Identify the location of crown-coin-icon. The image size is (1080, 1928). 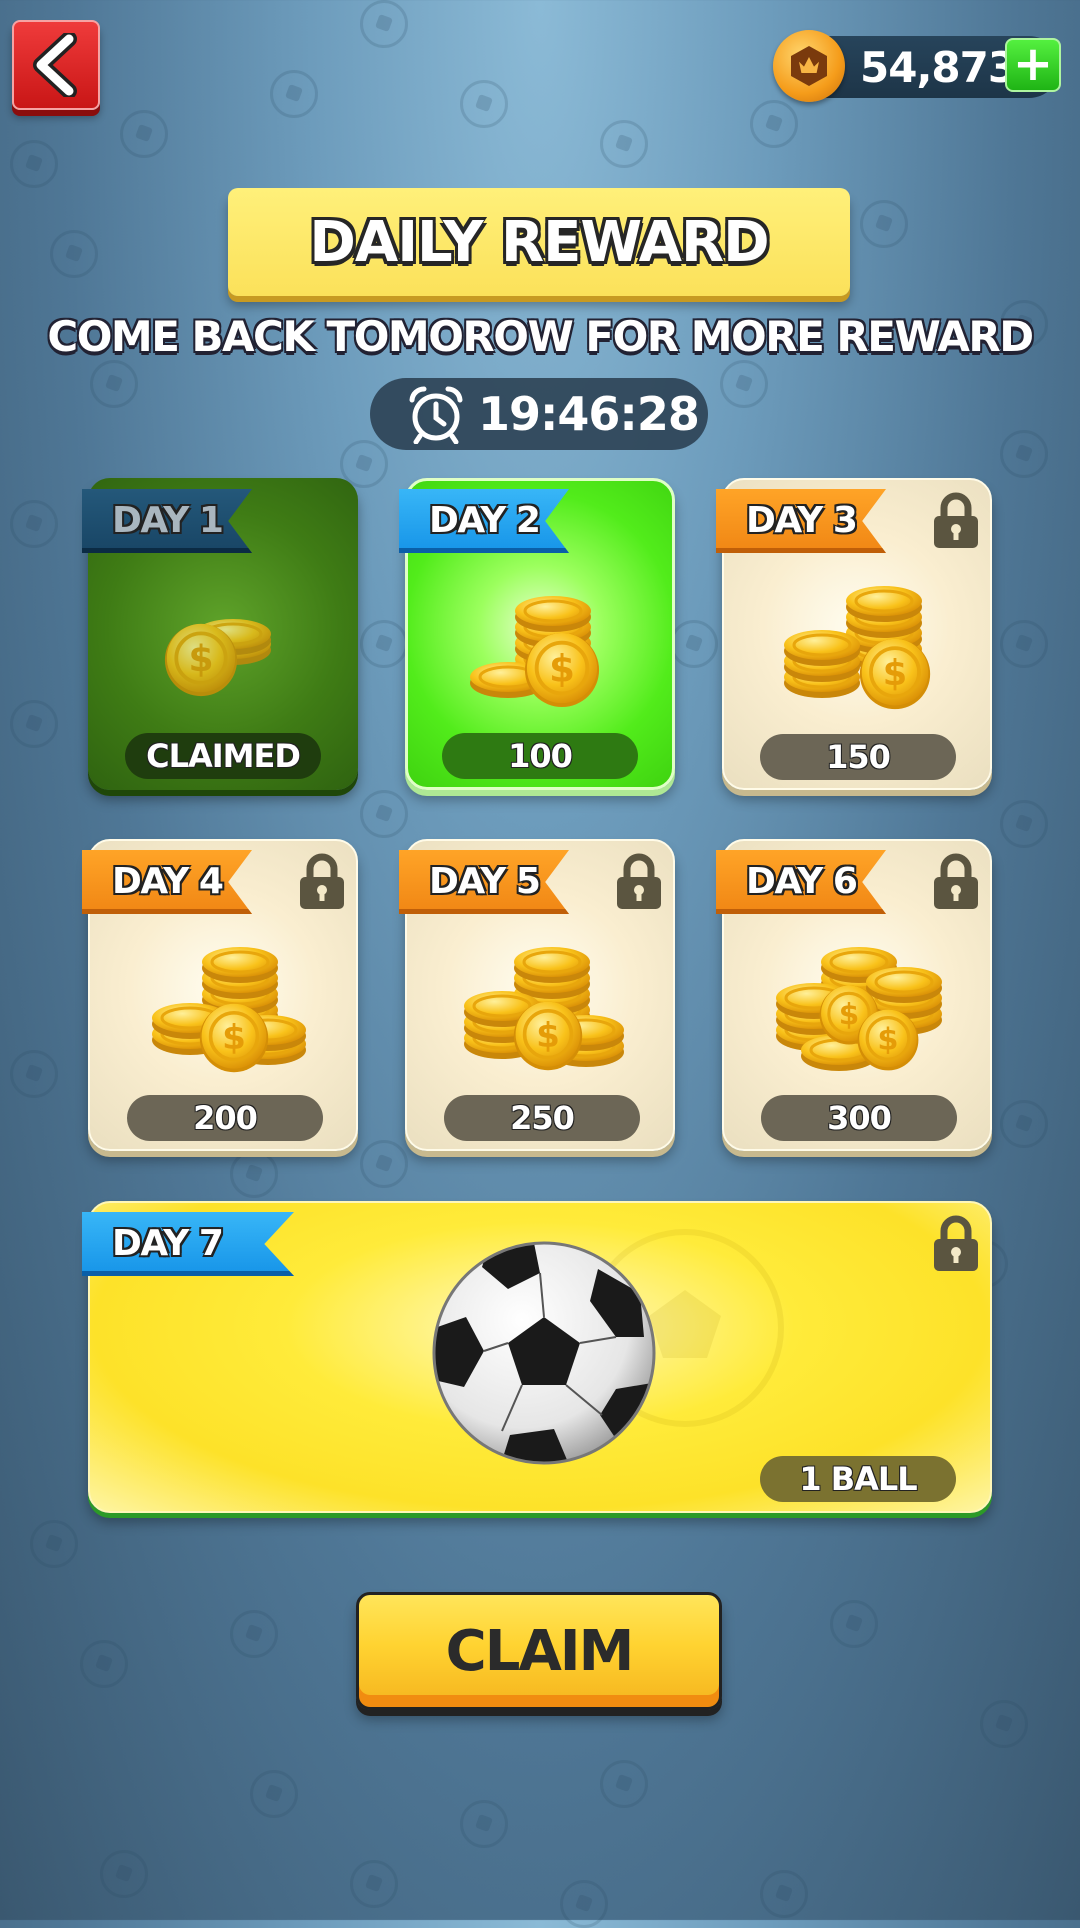
(809, 66).